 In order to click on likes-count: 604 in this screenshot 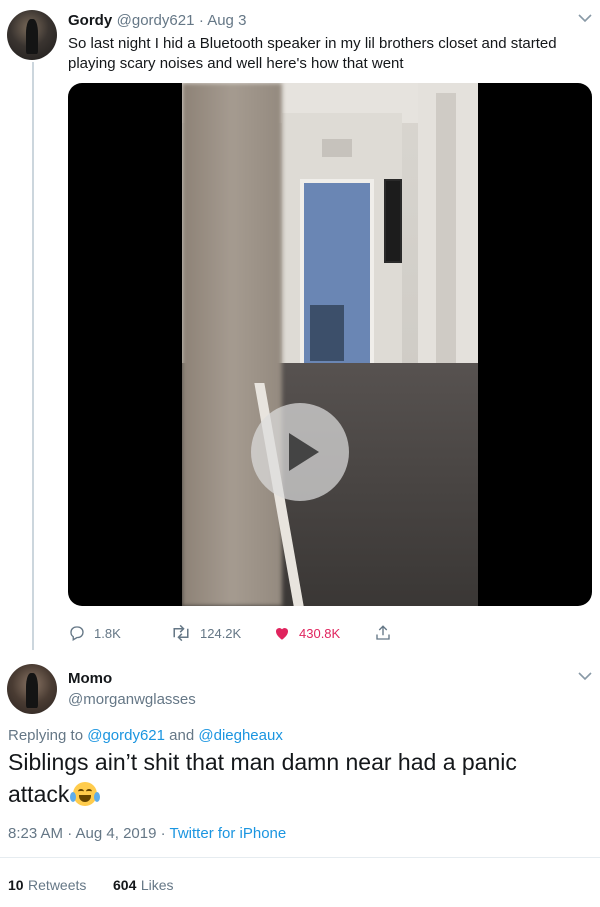, I will do `click(125, 885)`.